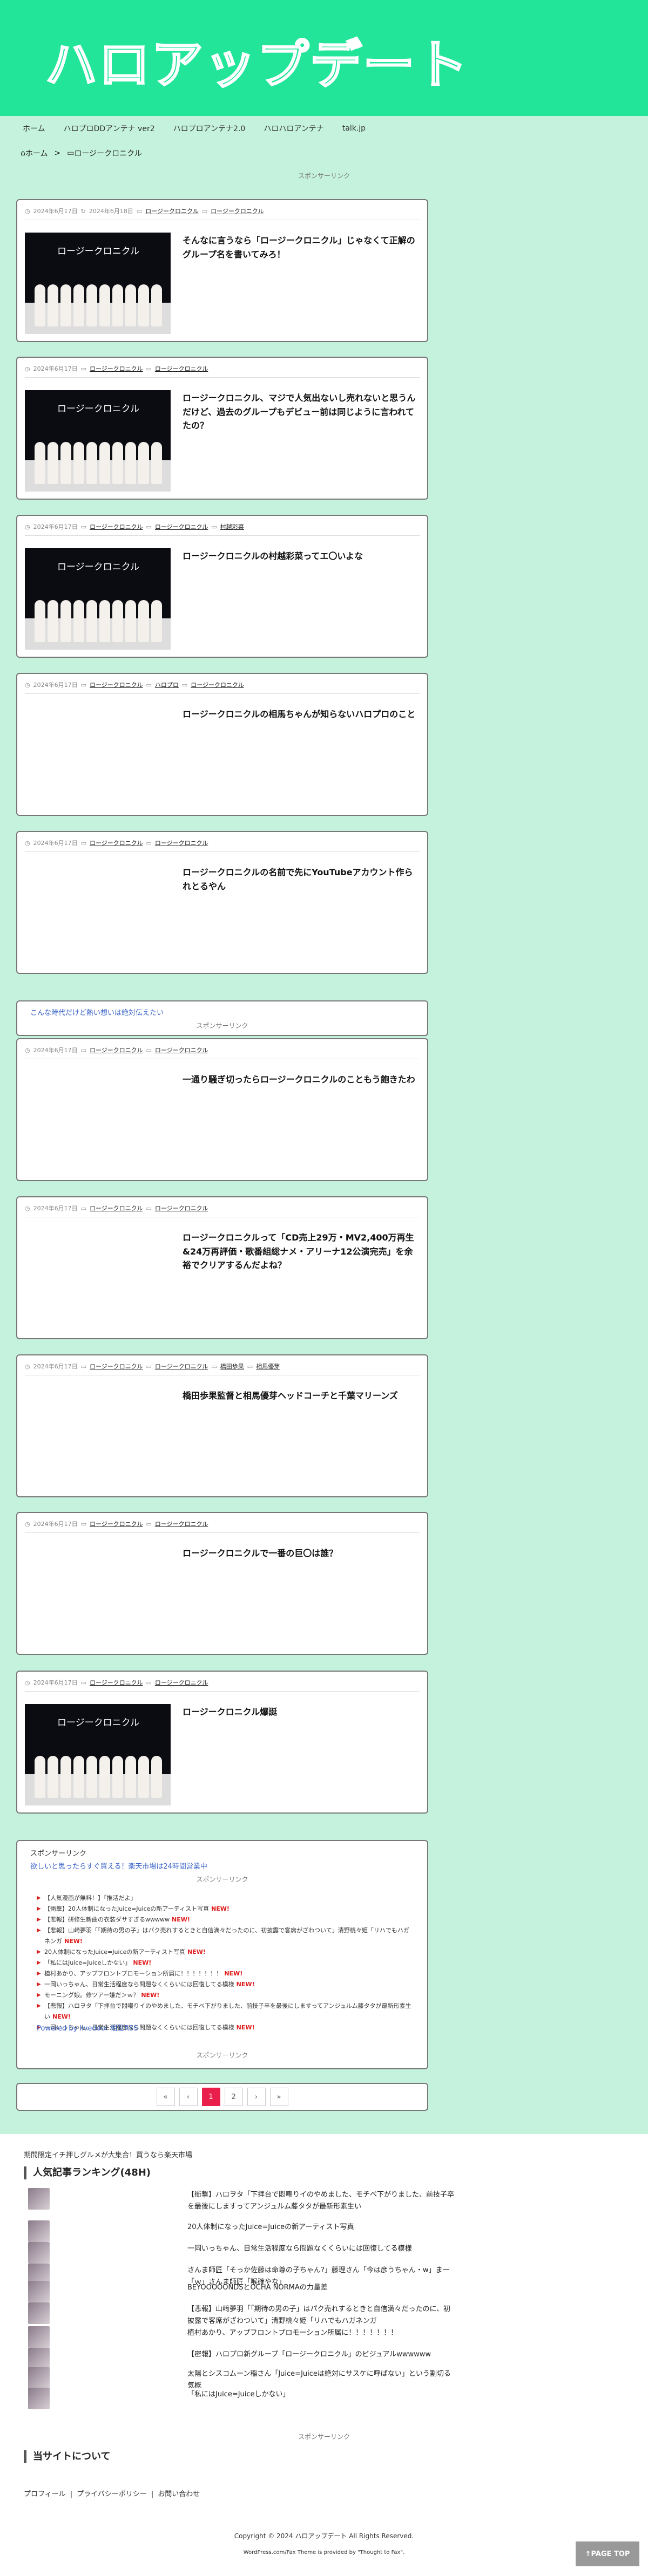 This screenshot has width=648, height=2576. What do you see at coordinates (256, 2097) in the screenshot?
I see `page-next-button: ›` at bounding box center [256, 2097].